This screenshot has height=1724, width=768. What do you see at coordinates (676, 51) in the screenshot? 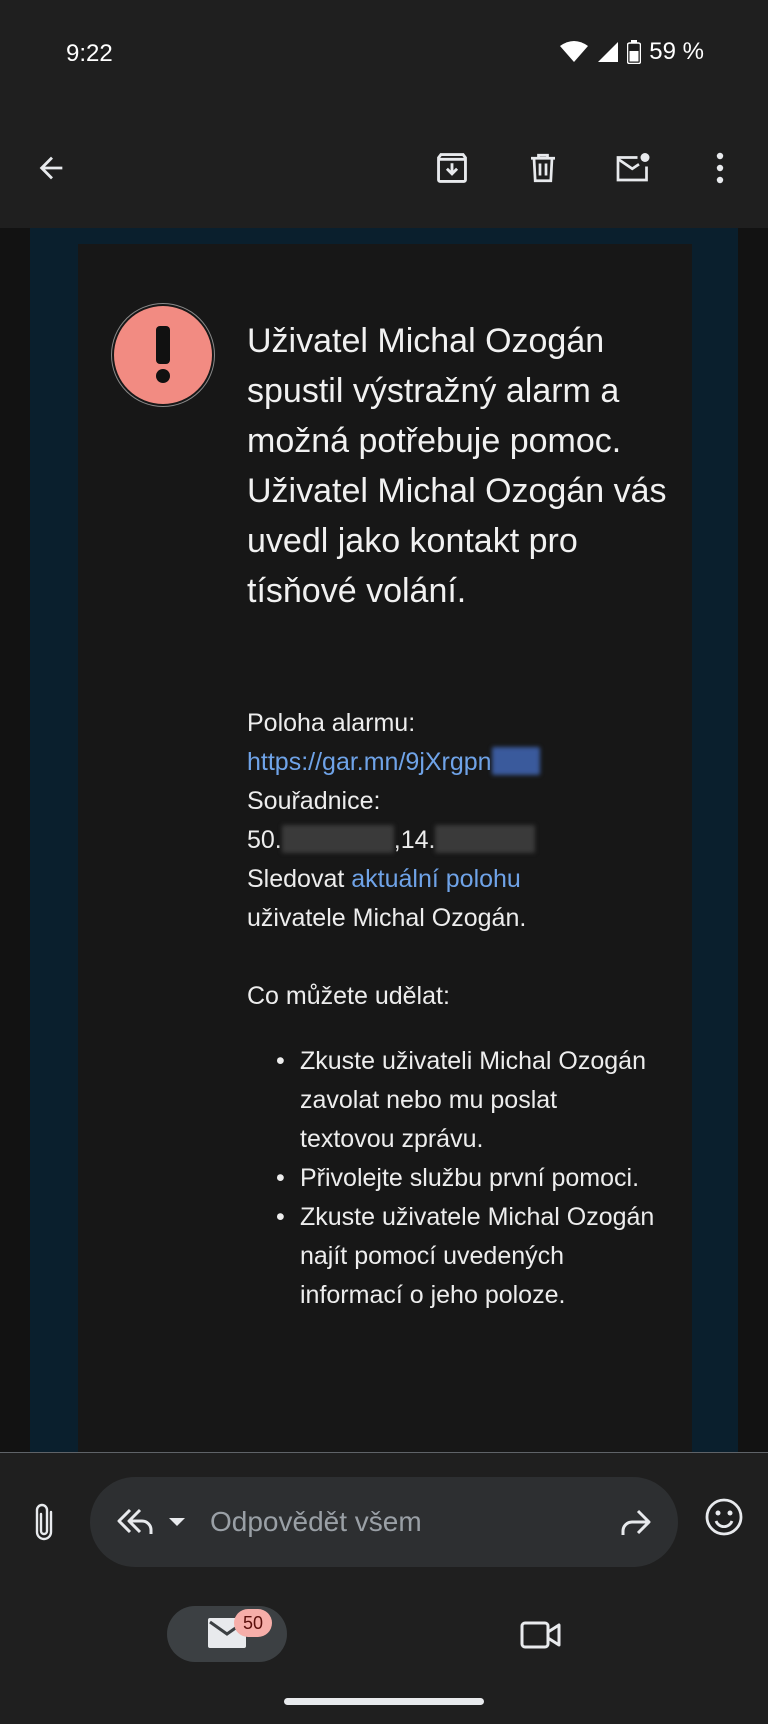
I see `battery-percent: 59 %` at bounding box center [676, 51].